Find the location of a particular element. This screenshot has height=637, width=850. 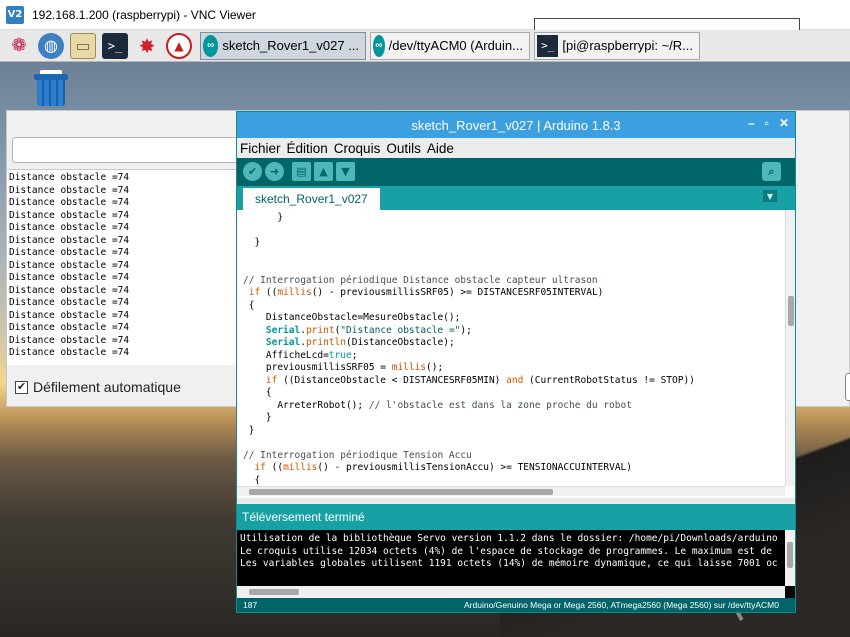

tab-menu-icon: ▼ is located at coordinates (770, 196).